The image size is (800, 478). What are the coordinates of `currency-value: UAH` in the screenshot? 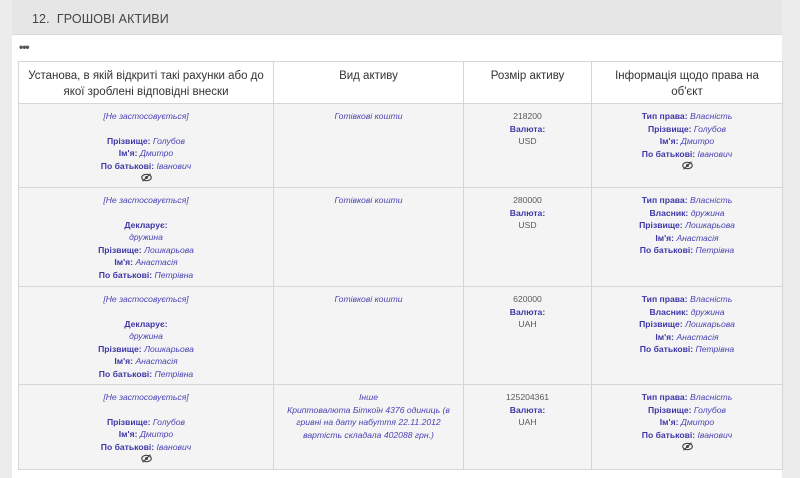 It's located at (527, 324).